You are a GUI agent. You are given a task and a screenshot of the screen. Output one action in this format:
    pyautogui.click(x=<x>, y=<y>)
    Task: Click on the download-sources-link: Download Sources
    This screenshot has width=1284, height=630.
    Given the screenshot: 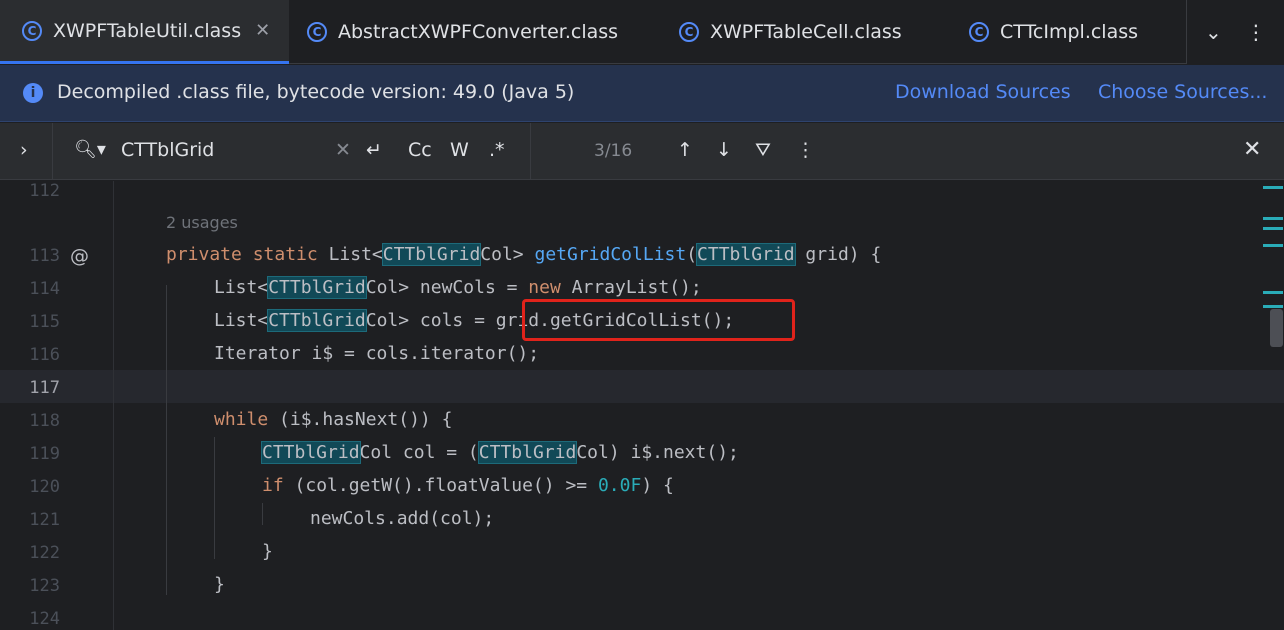 What is the action you would take?
    pyautogui.click(x=983, y=92)
    